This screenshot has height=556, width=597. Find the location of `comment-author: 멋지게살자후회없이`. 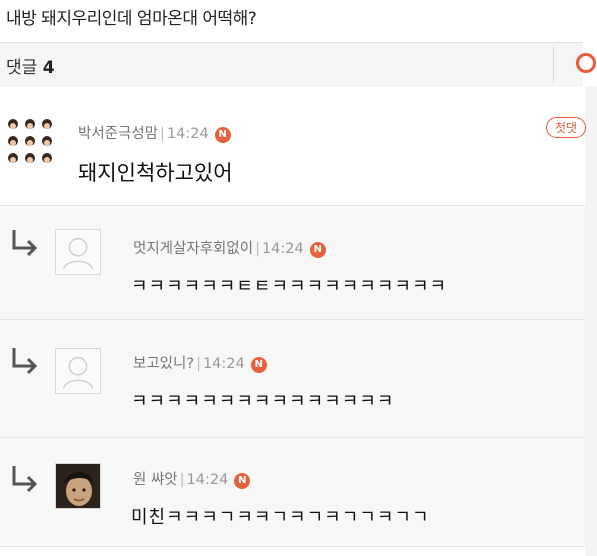

comment-author: 멋지게살자후회없이 is located at coordinates (193, 249).